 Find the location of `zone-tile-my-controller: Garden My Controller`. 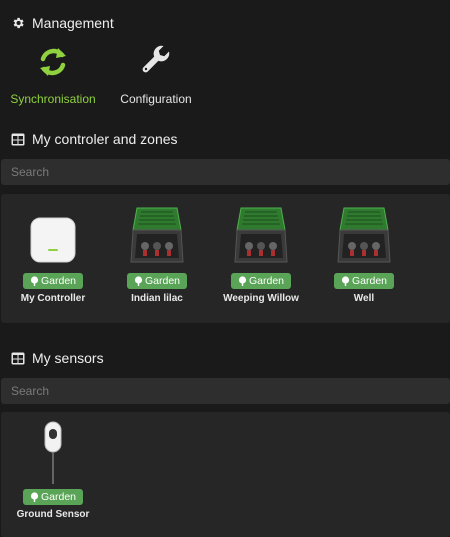

zone-tile-my-controller: Garden My Controller is located at coordinates (53, 257).